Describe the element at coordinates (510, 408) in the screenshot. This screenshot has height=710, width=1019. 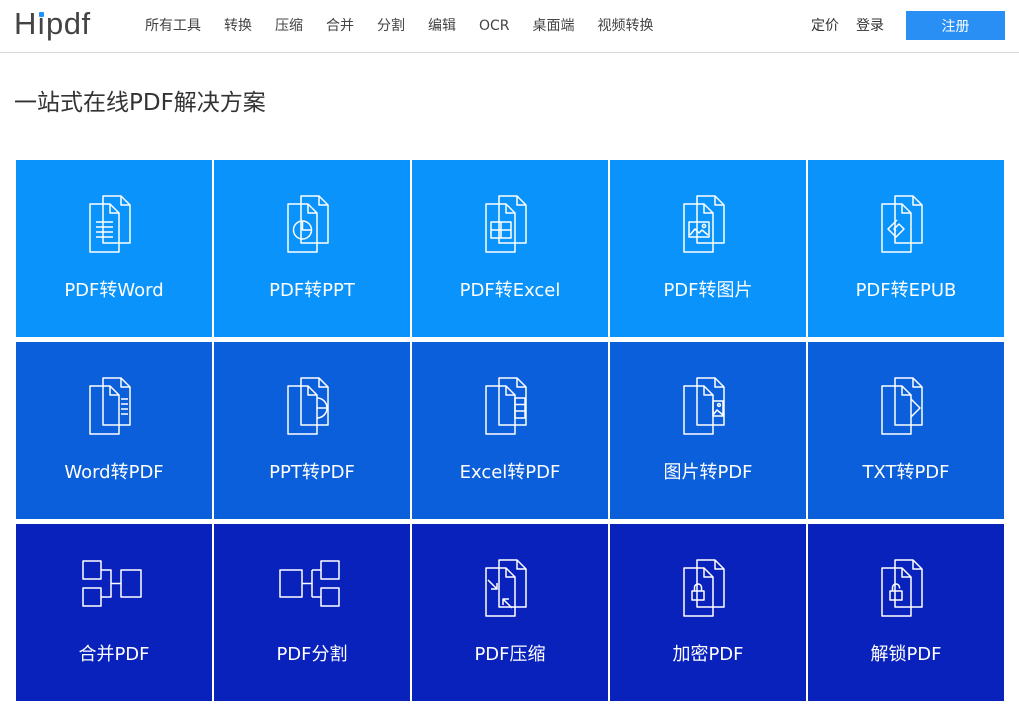
I see `excel-to-pdf-icon` at that location.